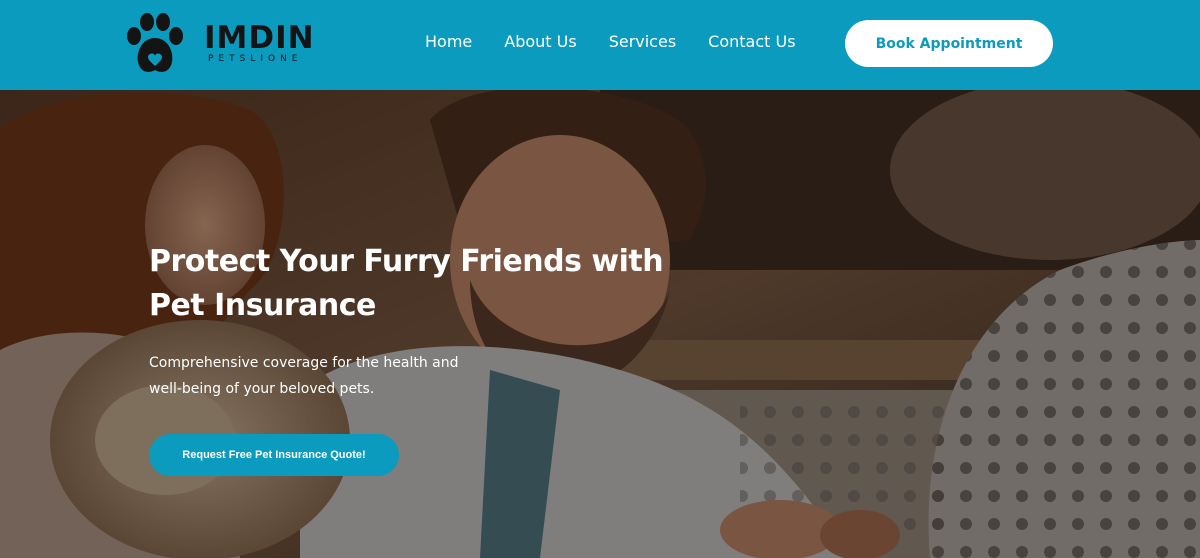  What do you see at coordinates (448, 41) in the screenshot?
I see `nav-home: Home` at bounding box center [448, 41].